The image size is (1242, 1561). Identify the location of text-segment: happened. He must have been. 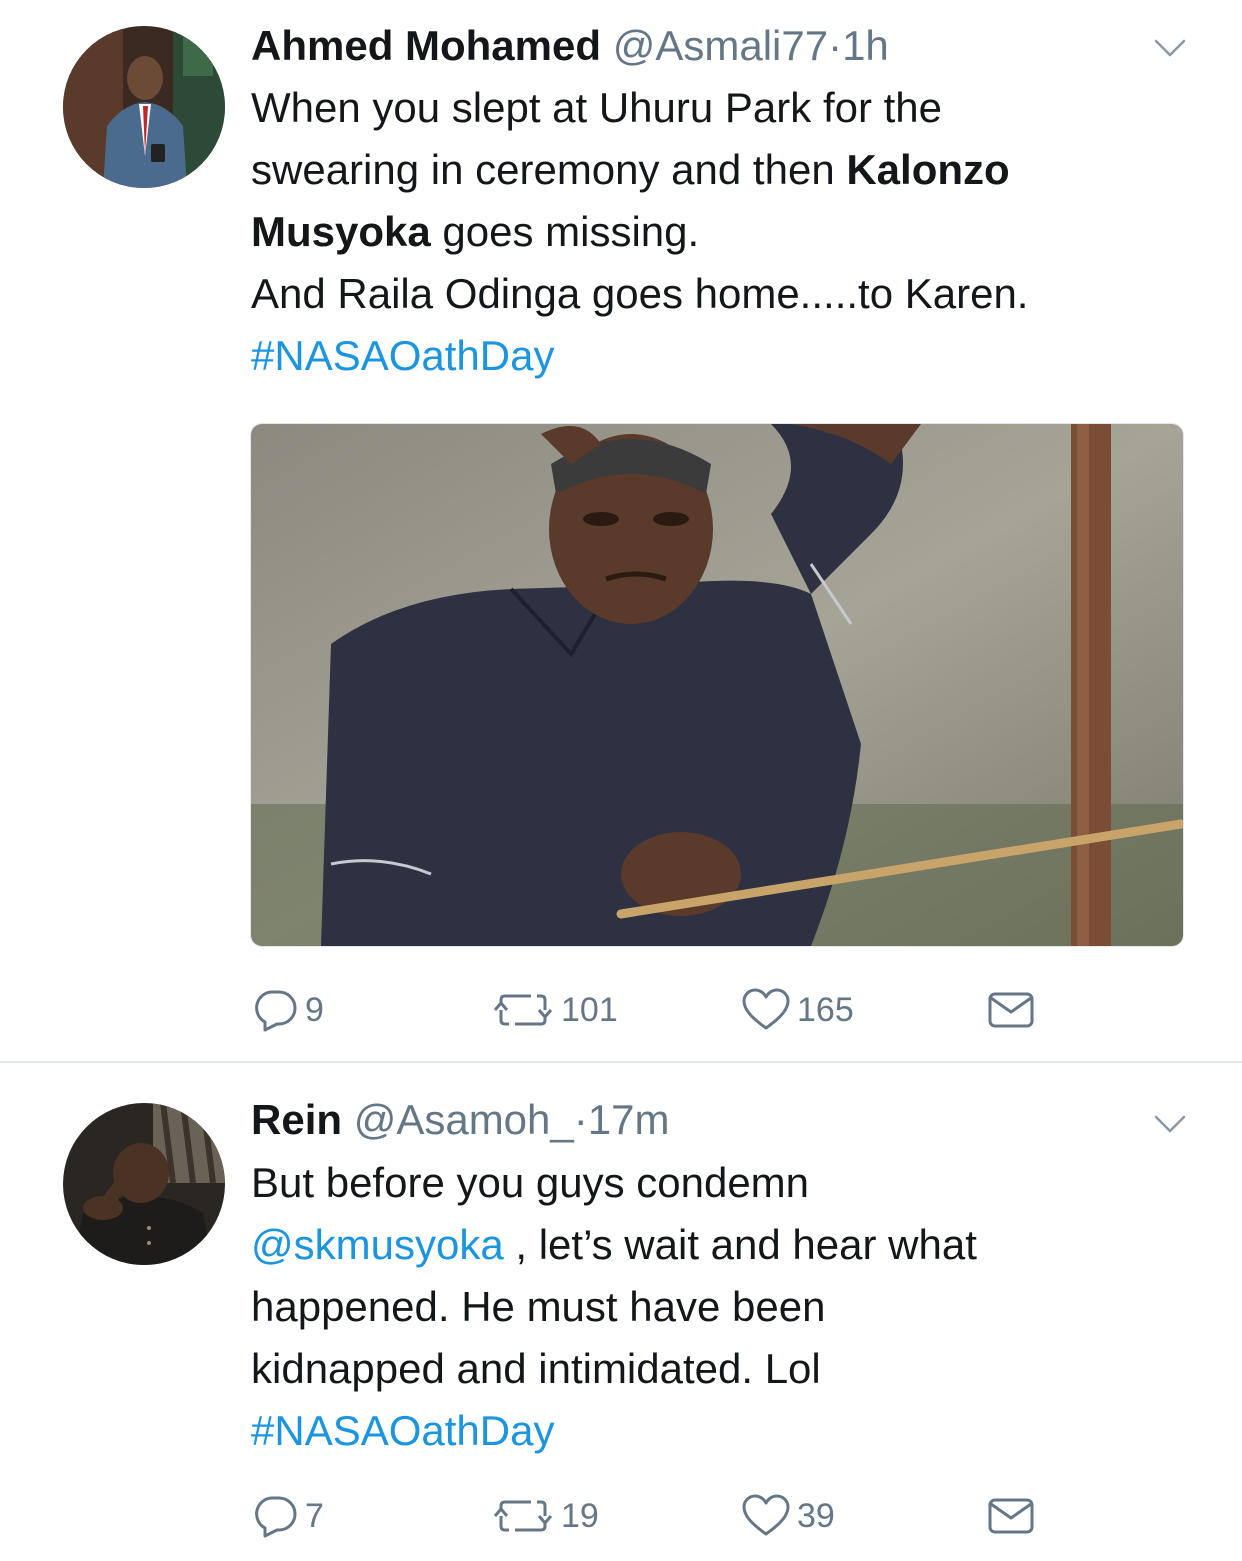
(538, 1306).